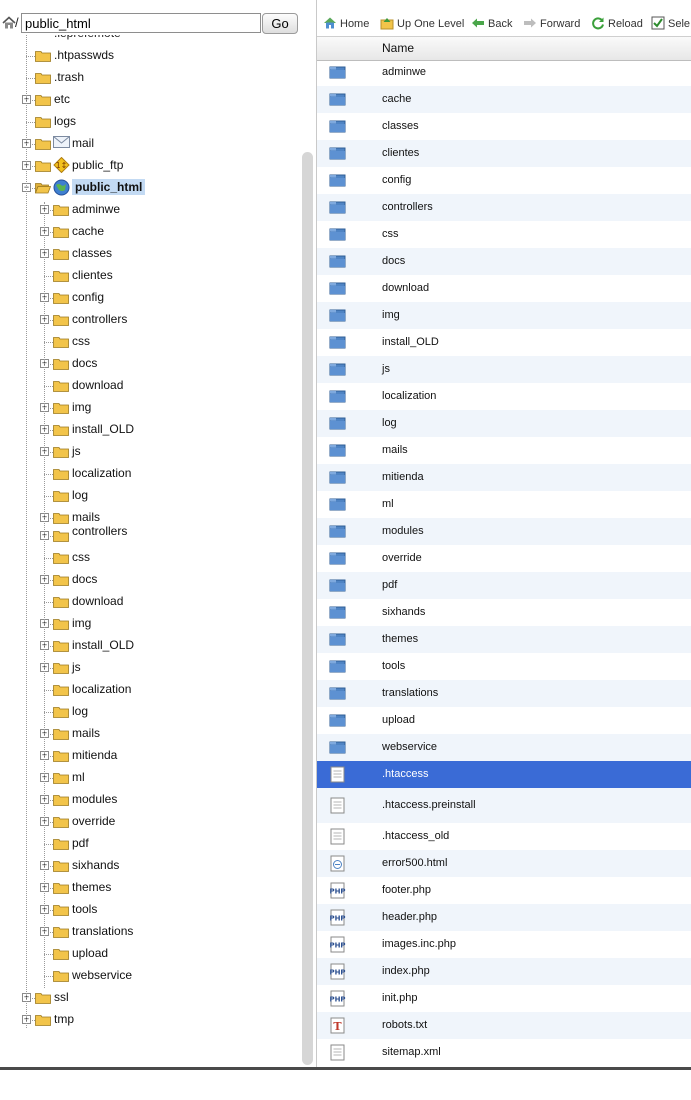  What do you see at coordinates (504, 531) in the screenshot?
I see `file-row: modules` at bounding box center [504, 531].